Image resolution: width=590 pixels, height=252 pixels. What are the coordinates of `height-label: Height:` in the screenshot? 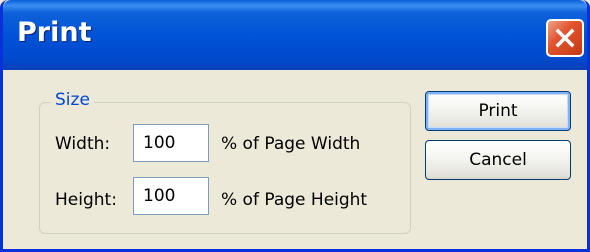 It's located at (86, 200).